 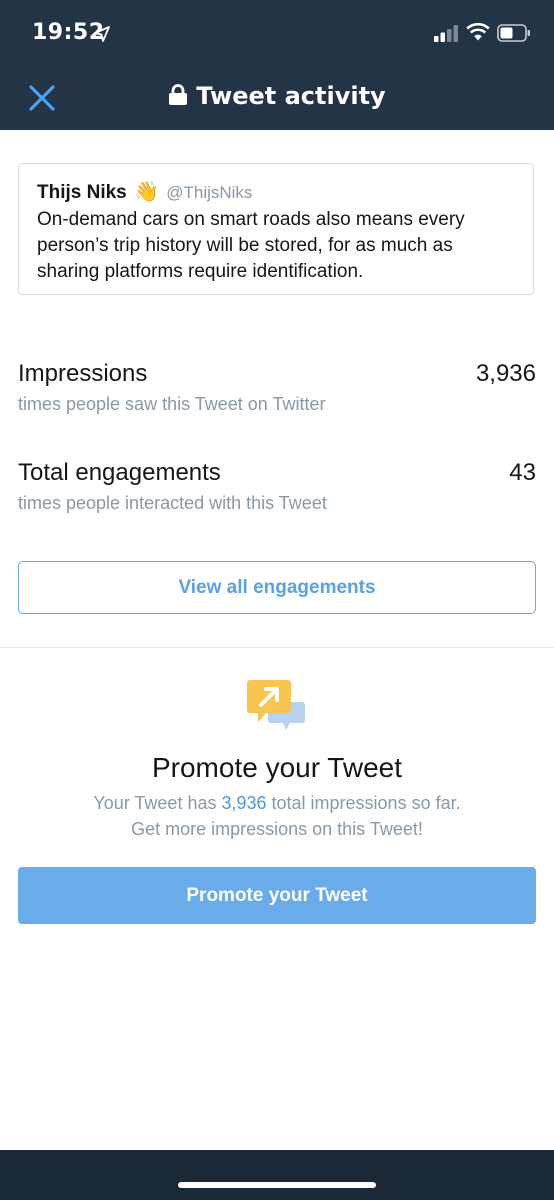 What do you see at coordinates (244, 803) in the screenshot?
I see `promote-impressions-count: 3,936` at bounding box center [244, 803].